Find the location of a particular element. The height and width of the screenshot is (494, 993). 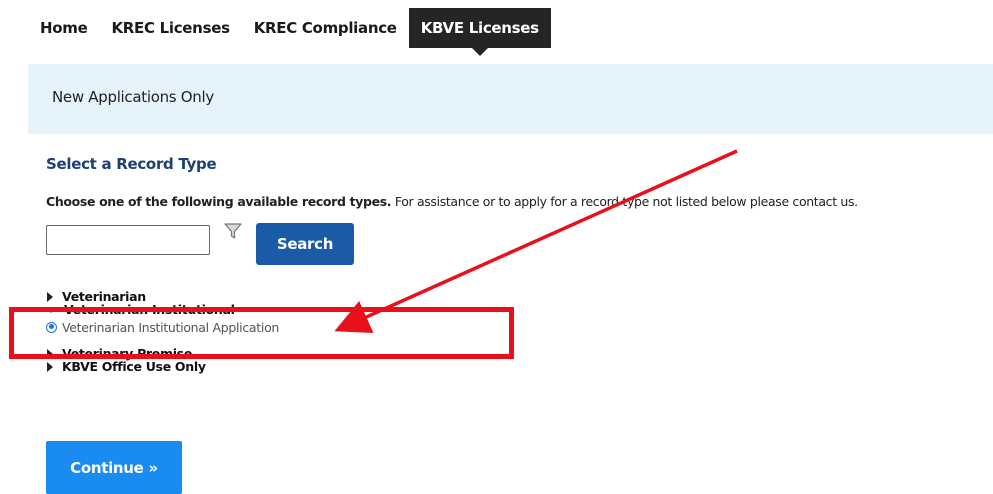

search-button: Search is located at coordinates (305, 244).